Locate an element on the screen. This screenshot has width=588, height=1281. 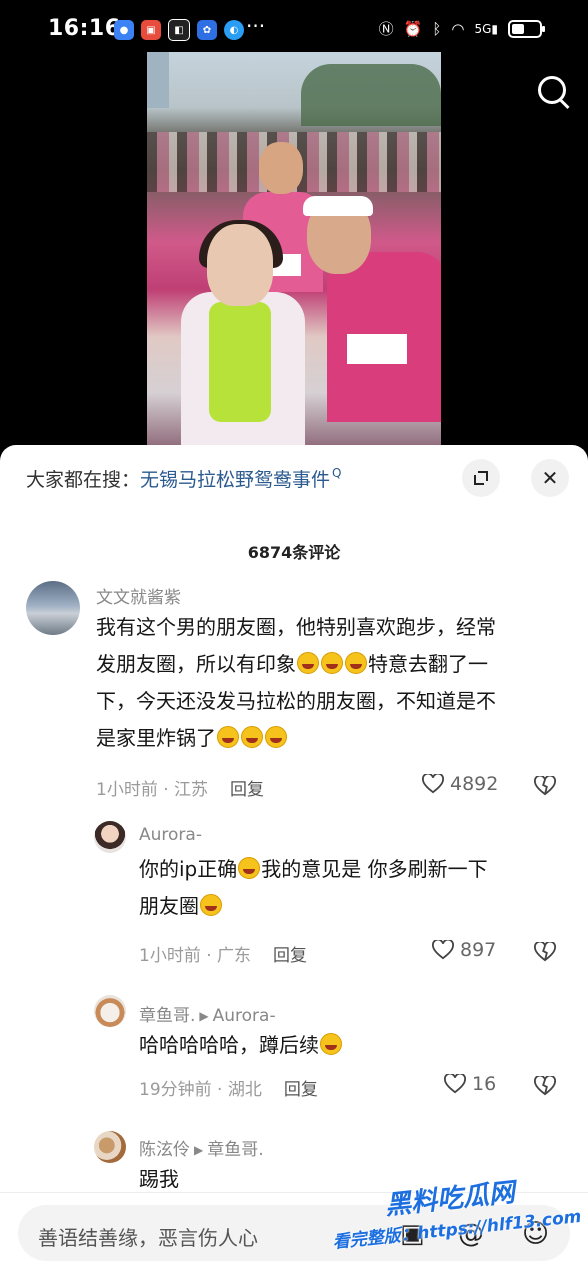
comment-text: 哈哈哈哈哈，蹲后续 is located at coordinates (349, 1045).